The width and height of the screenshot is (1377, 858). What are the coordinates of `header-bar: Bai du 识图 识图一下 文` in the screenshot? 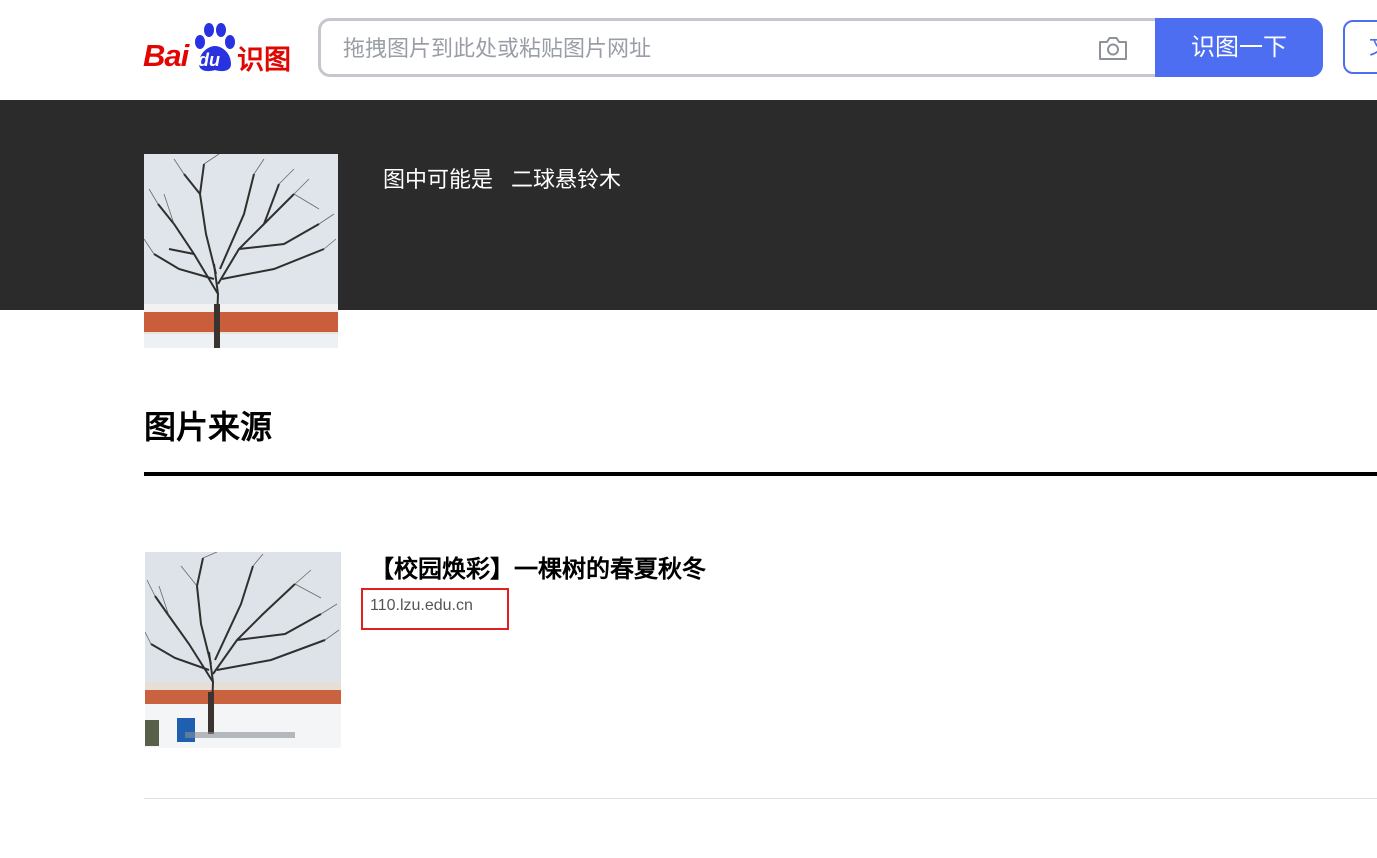 It's located at (688, 50).